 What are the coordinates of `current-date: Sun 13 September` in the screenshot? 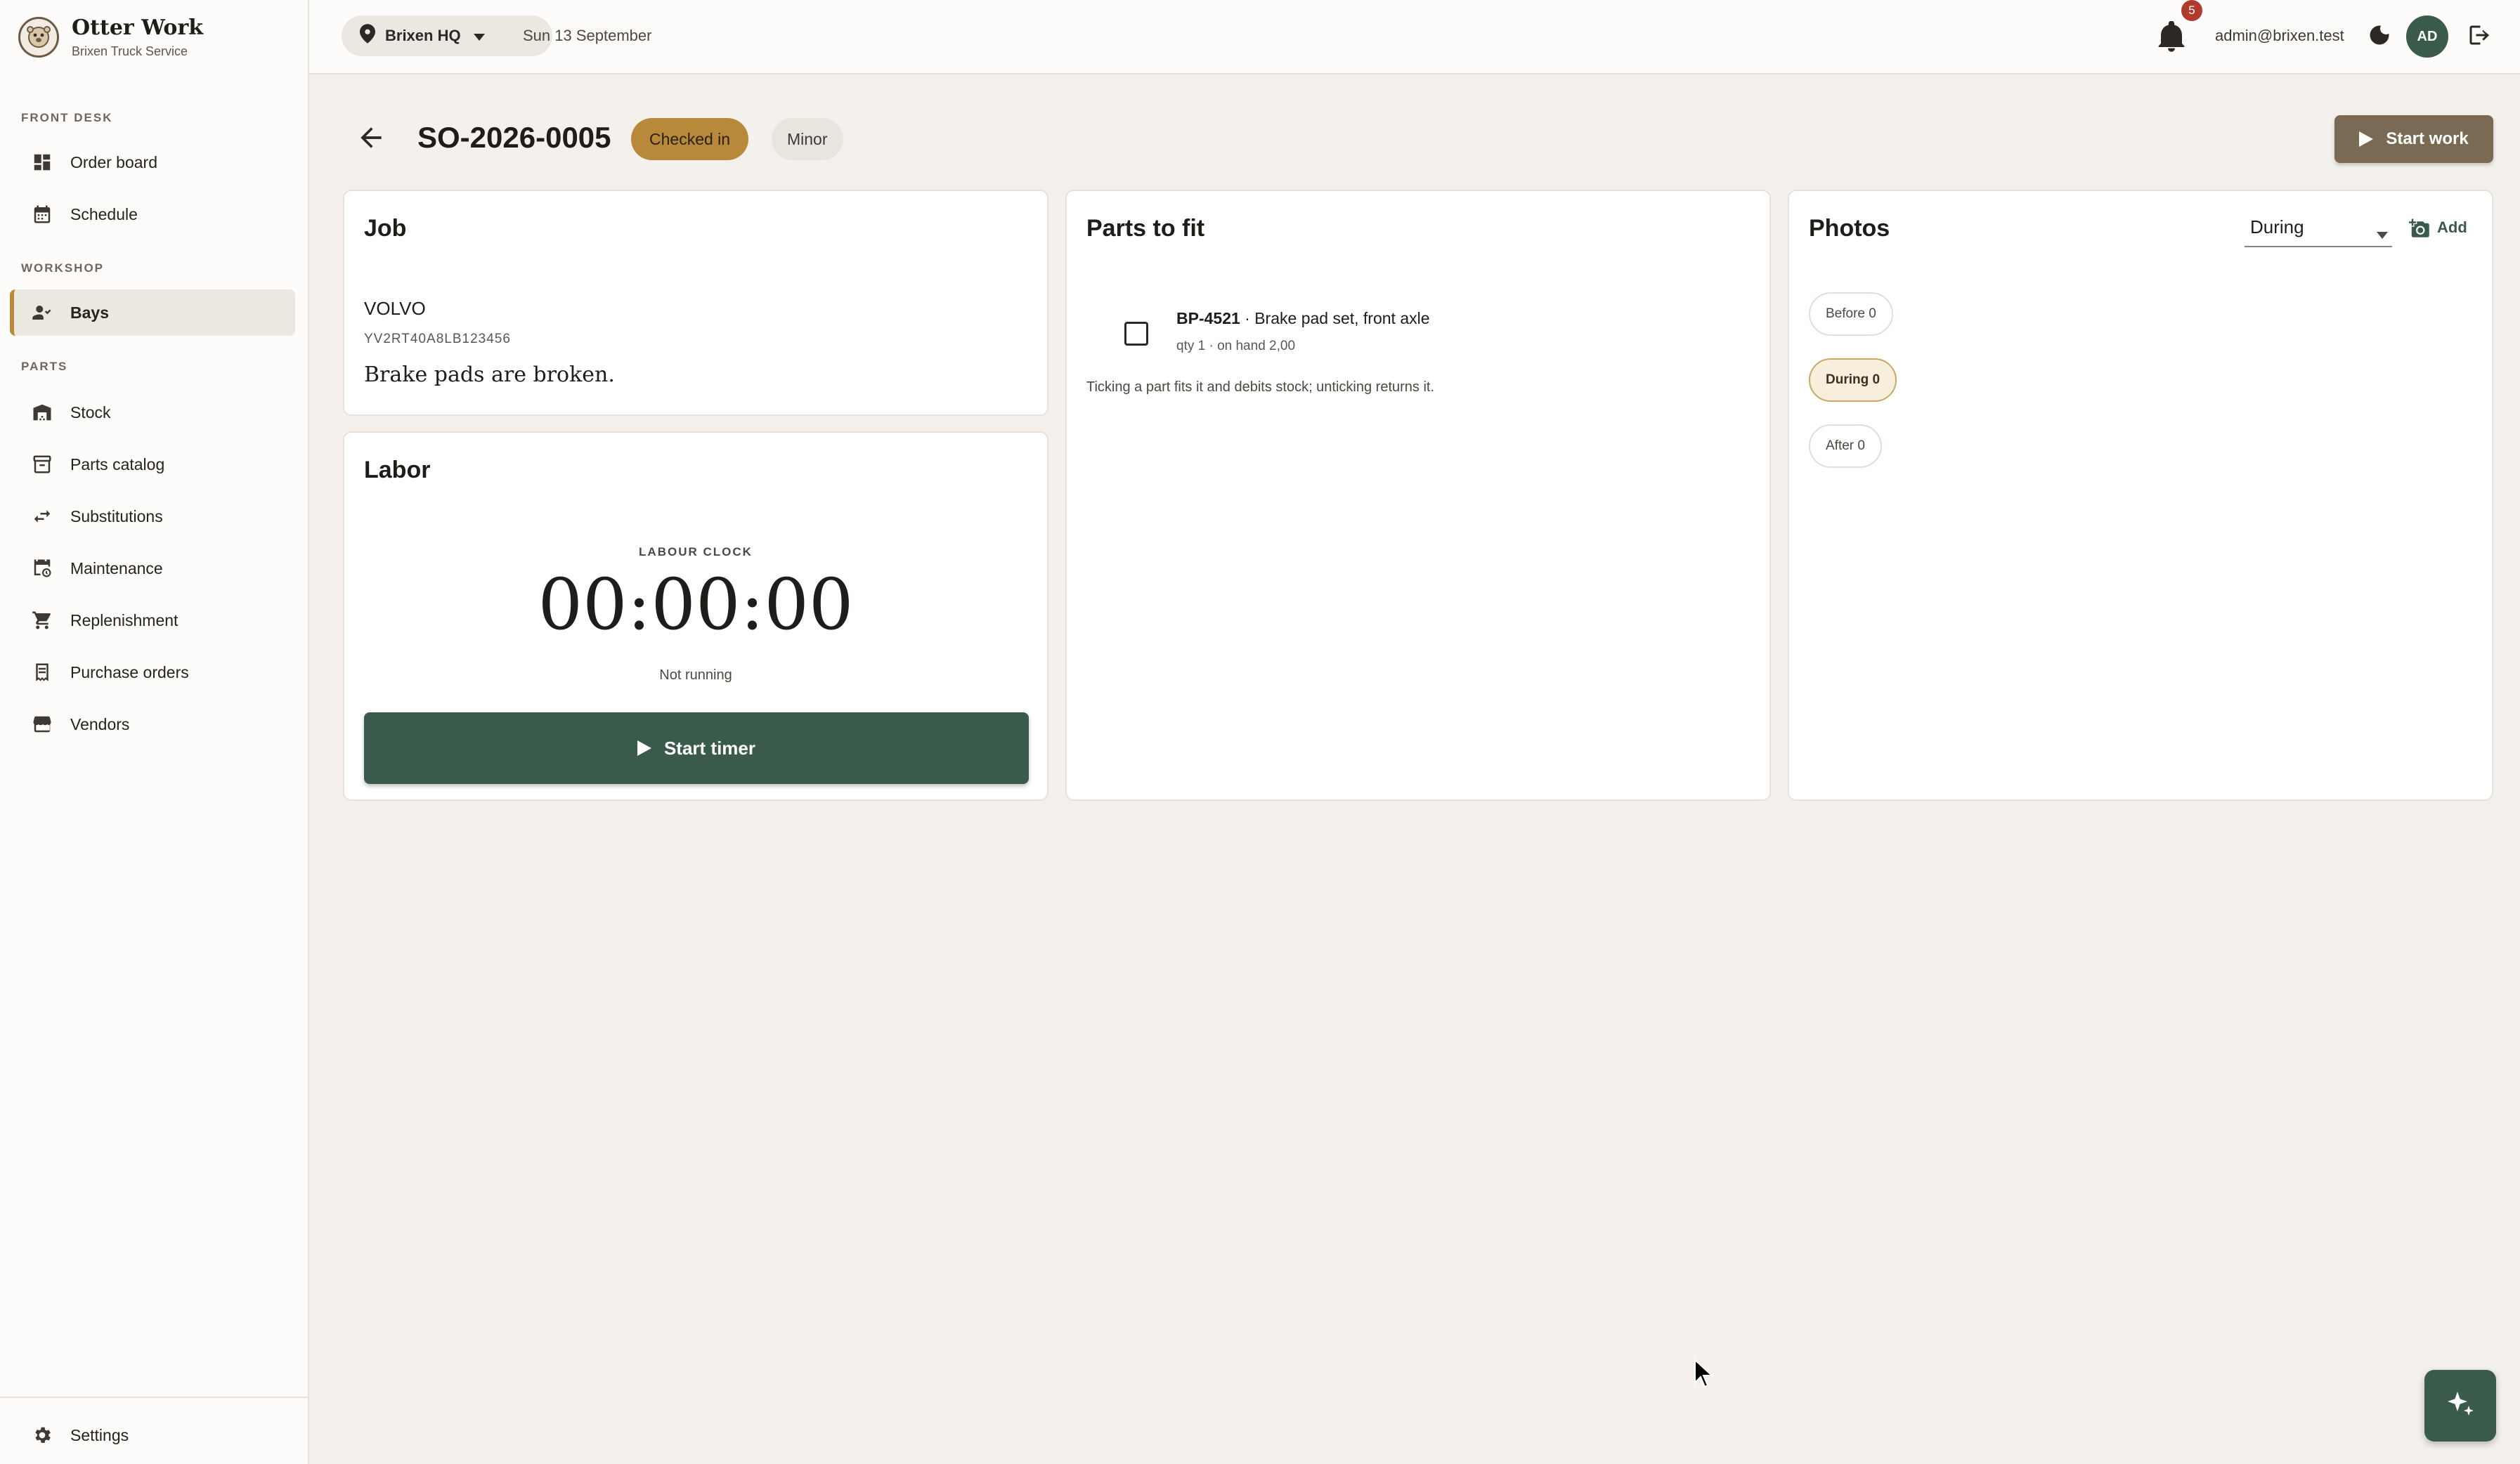 It's located at (588, 35).